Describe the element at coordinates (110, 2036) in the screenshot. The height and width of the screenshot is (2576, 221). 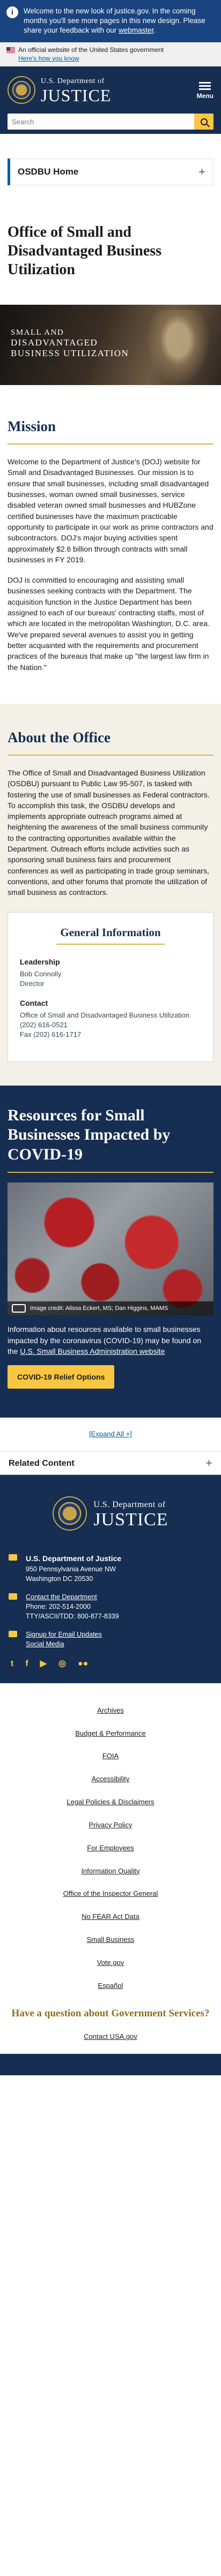
I see `contact-usa-gov-link: Contact USA.gov` at that location.